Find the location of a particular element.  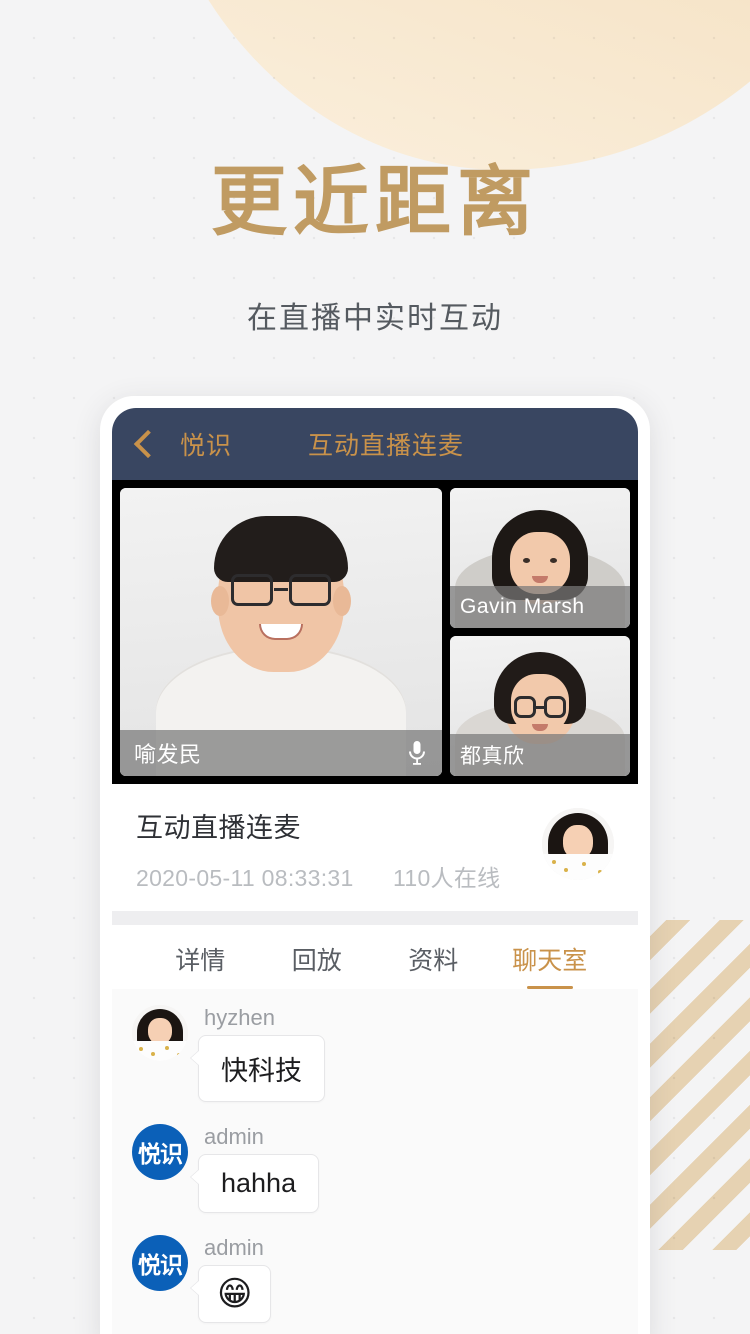

tab-chatroom: 聊天室 is located at coordinates (550, 965).